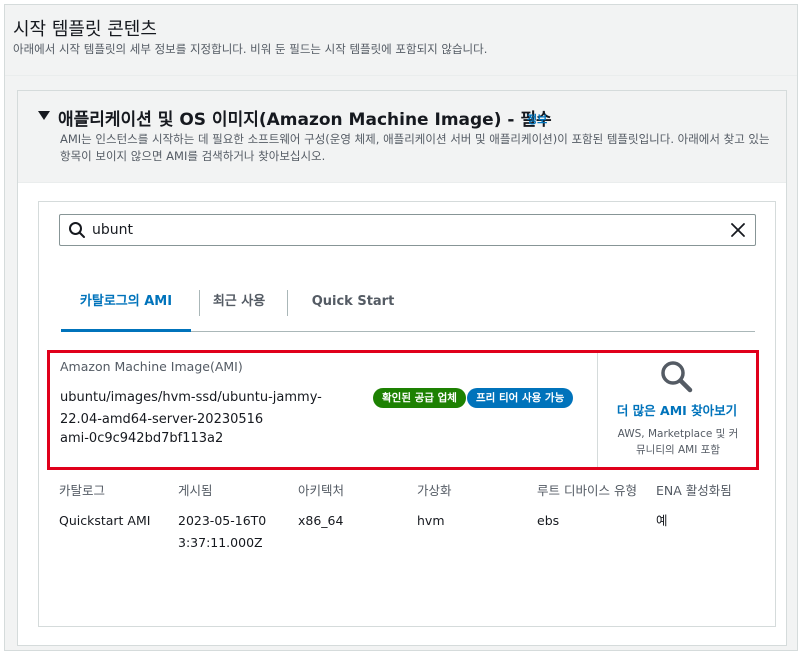 The width and height of the screenshot is (802, 655). What do you see at coordinates (587, 506) in the screenshot?
I see `detail-root-device-type: 루트 디바이스 유형 ebs` at bounding box center [587, 506].